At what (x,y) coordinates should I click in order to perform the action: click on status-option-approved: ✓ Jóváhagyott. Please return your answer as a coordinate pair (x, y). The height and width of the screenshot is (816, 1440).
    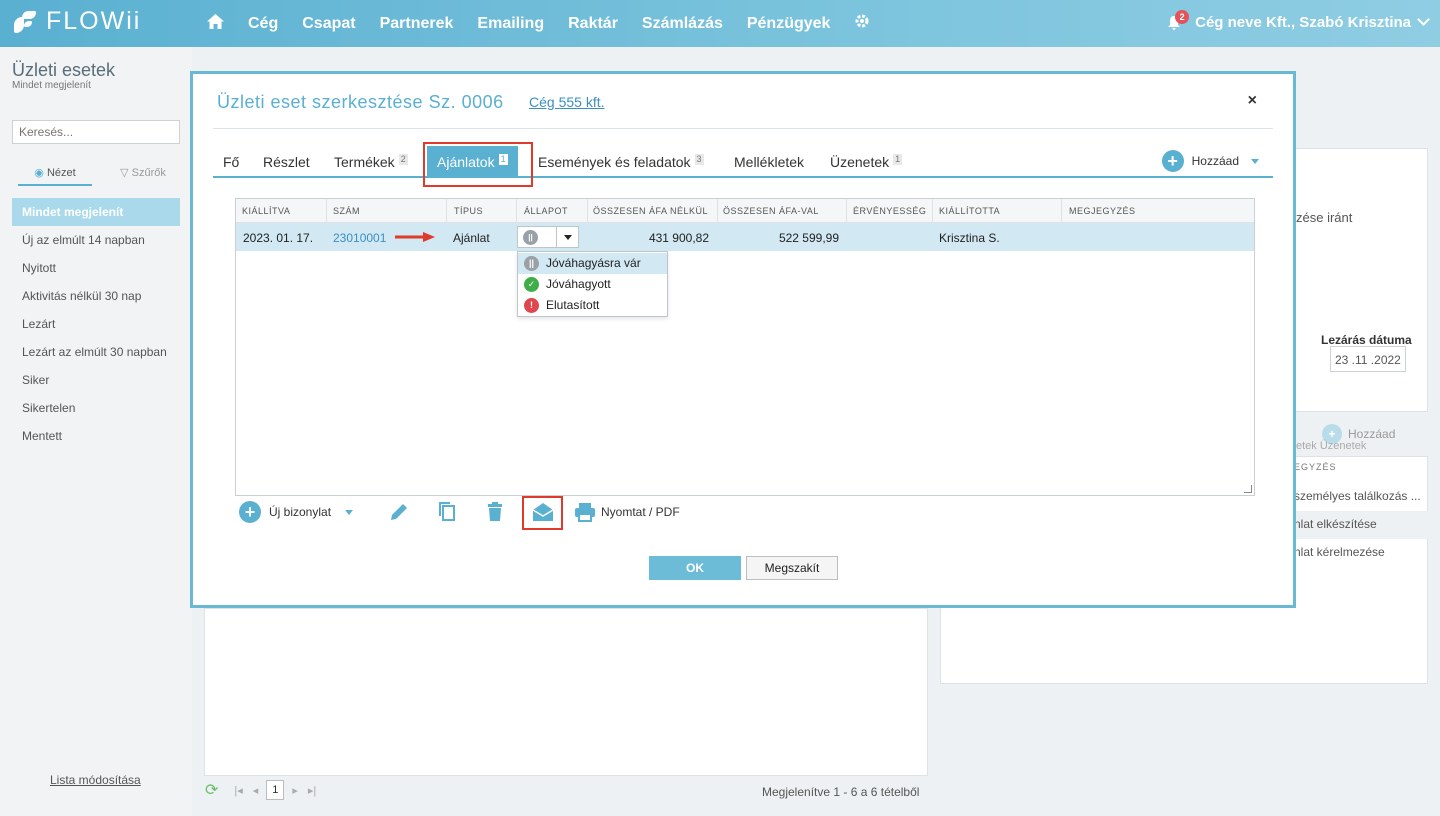
    Looking at the image, I should click on (592, 284).